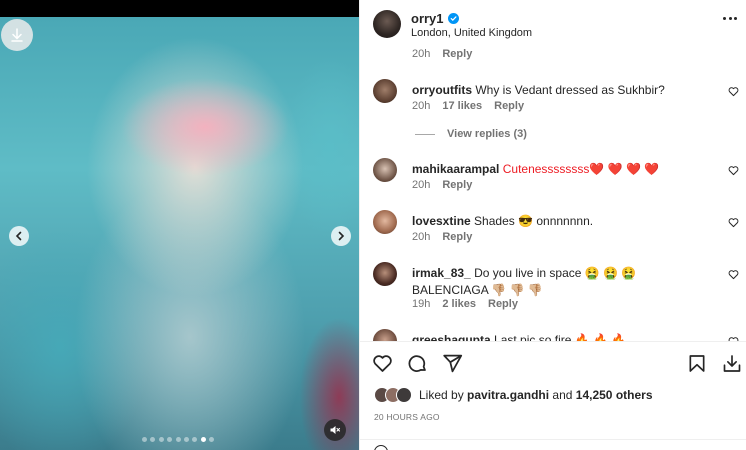 Image resolution: width=746 pixels, height=450 pixels. I want to click on comment-text: mahikaarampal Cutenessssssss❤️ ❤️ ❤️ ❤️, so click(562, 169).